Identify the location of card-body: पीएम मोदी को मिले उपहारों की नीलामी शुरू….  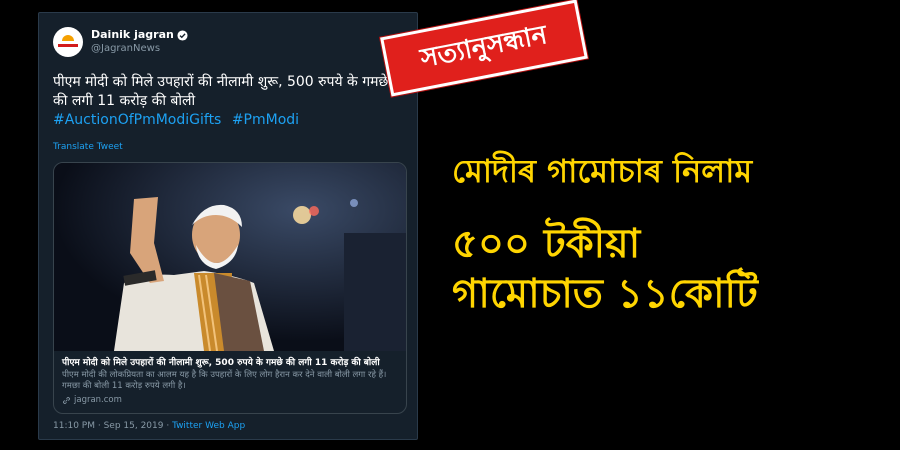
(230, 382).